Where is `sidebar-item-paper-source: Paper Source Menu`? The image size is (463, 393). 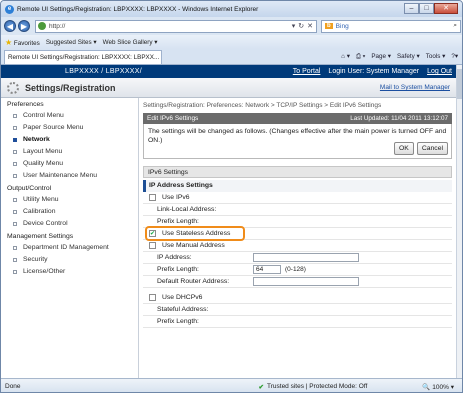 sidebar-item-paper-source: Paper Source Menu is located at coordinates (69, 128).